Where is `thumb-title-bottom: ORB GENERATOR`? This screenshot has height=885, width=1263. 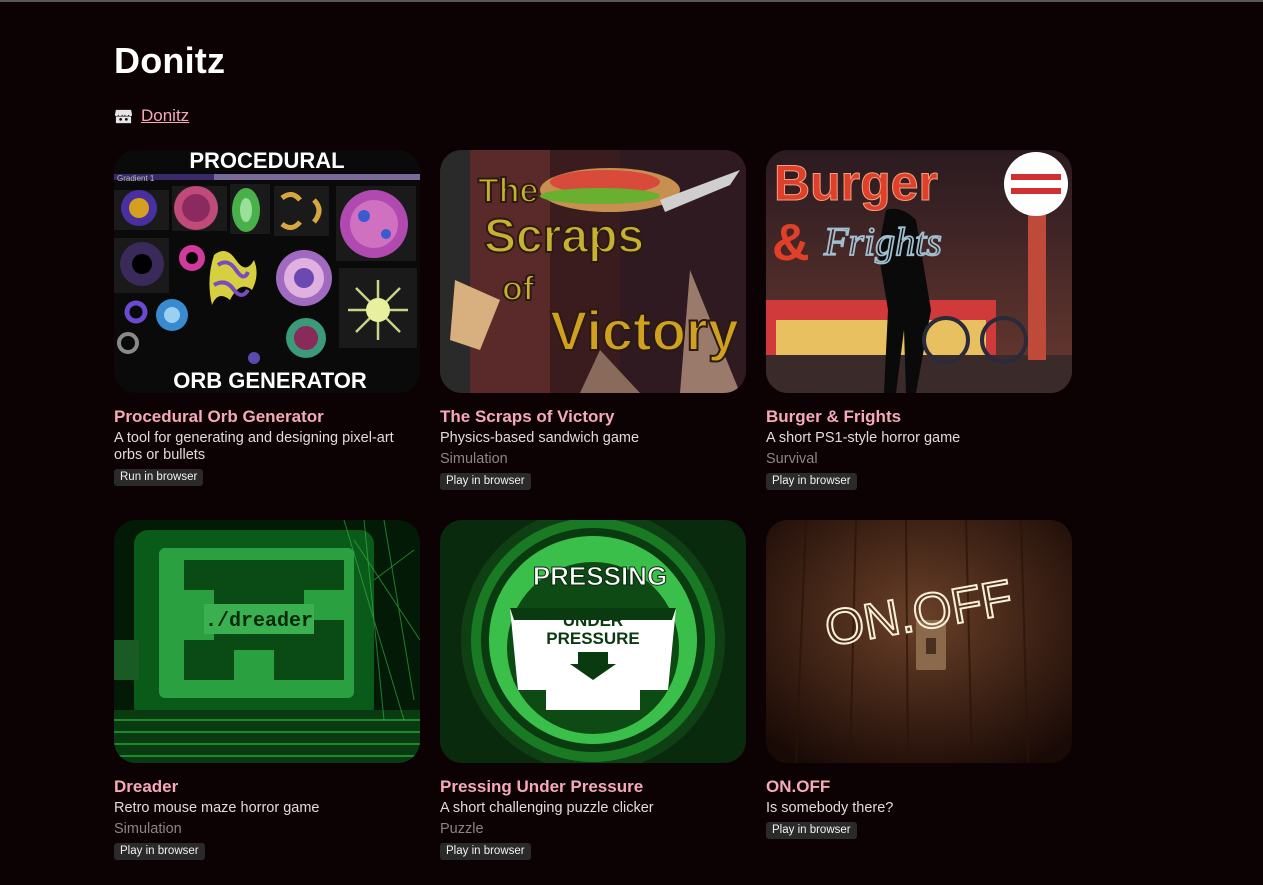 thumb-title-bottom: ORB GENERATOR is located at coordinates (270, 380).